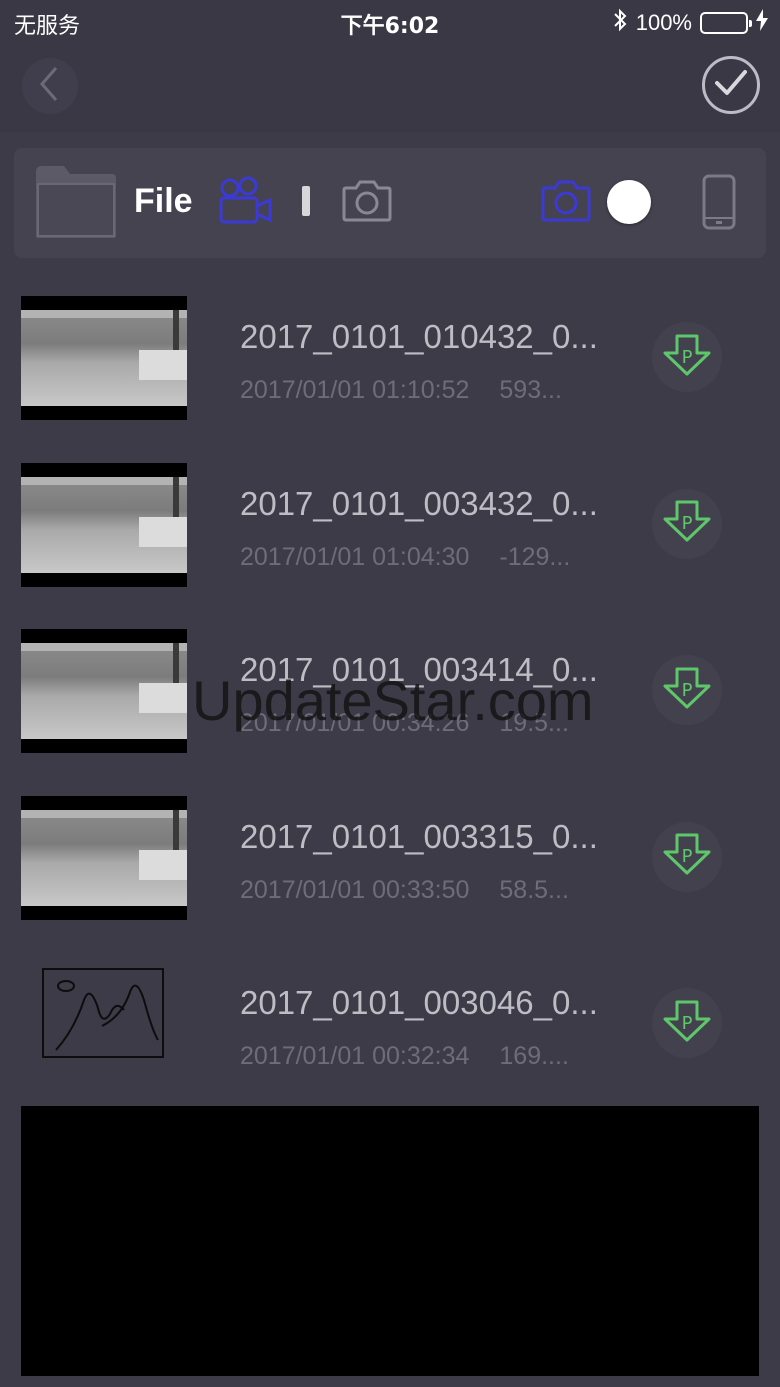 The width and height of the screenshot is (780, 1387). Describe the element at coordinates (663, 22) in the screenshot. I see `battery-percent: 100%` at that location.